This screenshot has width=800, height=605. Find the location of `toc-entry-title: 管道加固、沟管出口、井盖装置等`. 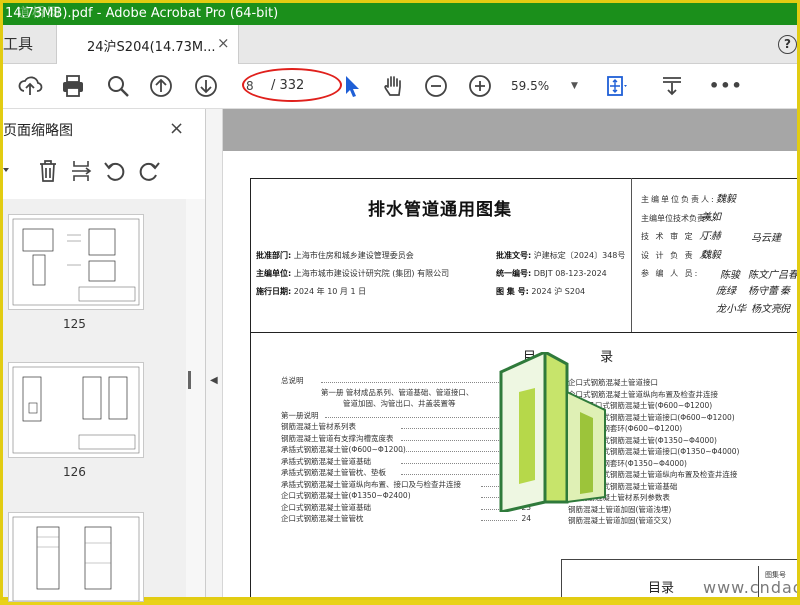

toc-entry-title: 管道加固、沟管出口、井盖装置等 is located at coordinates (399, 403).